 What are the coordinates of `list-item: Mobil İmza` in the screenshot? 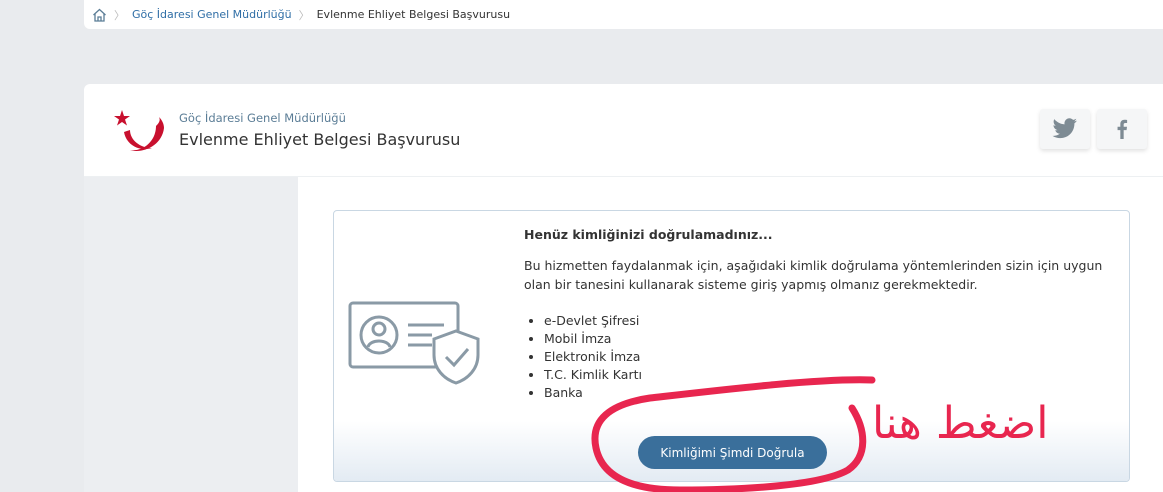 It's located at (593, 339).